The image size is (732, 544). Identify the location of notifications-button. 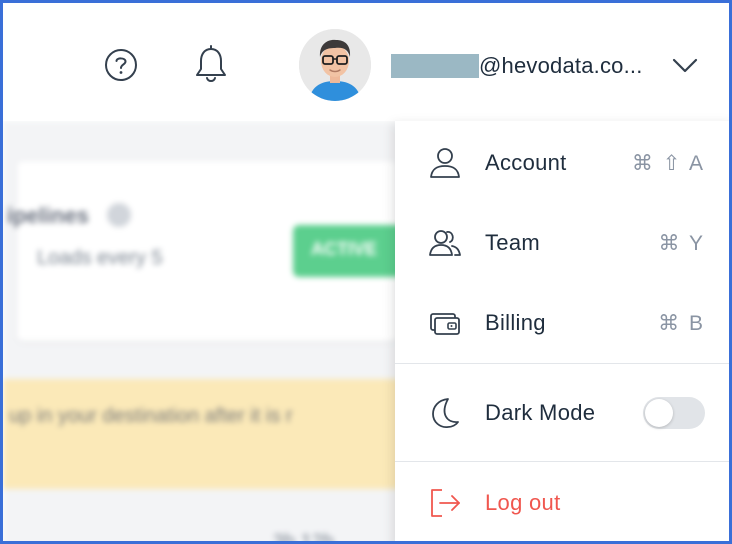
(211, 65).